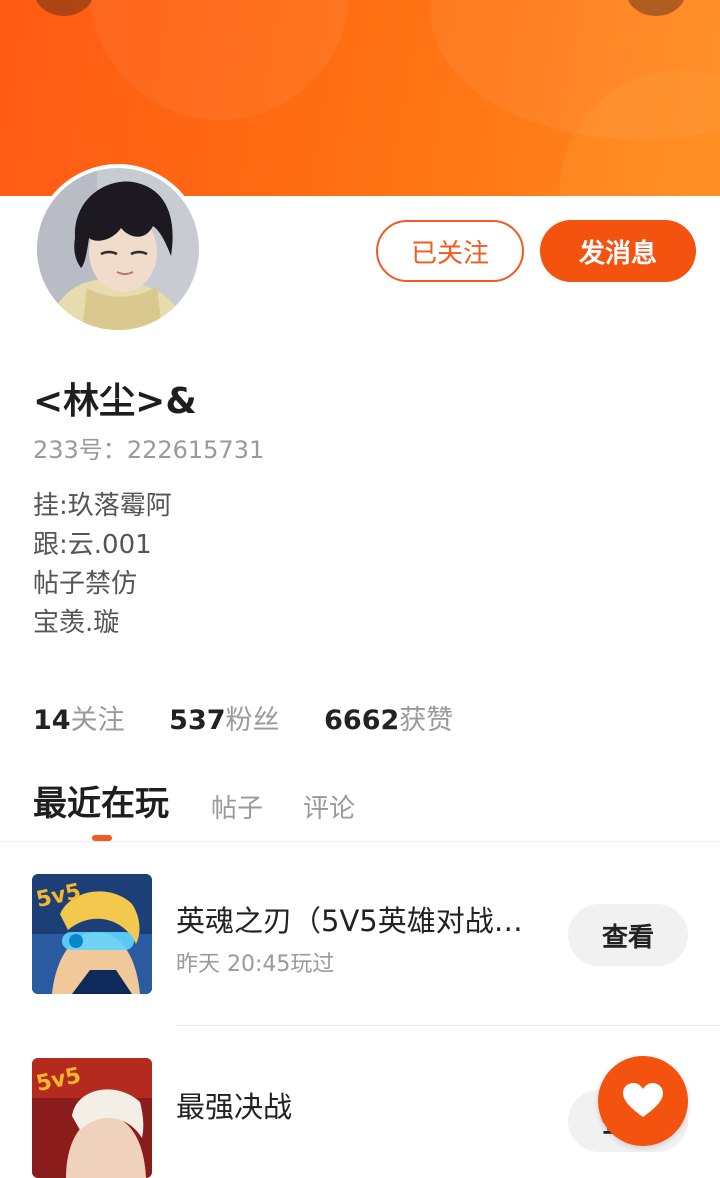  What do you see at coordinates (92, 545) in the screenshot?
I see `bio-line: 跟:云.001` at bounding box center [92, 545].